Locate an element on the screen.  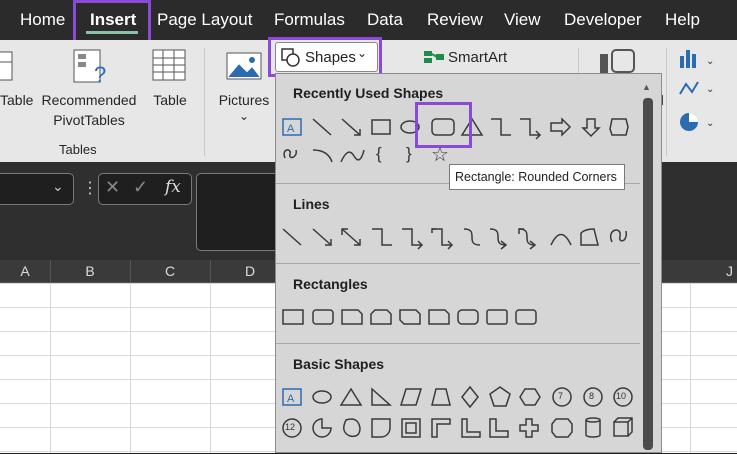
enter-icon: ✓ is located at coordinates (140, 187).